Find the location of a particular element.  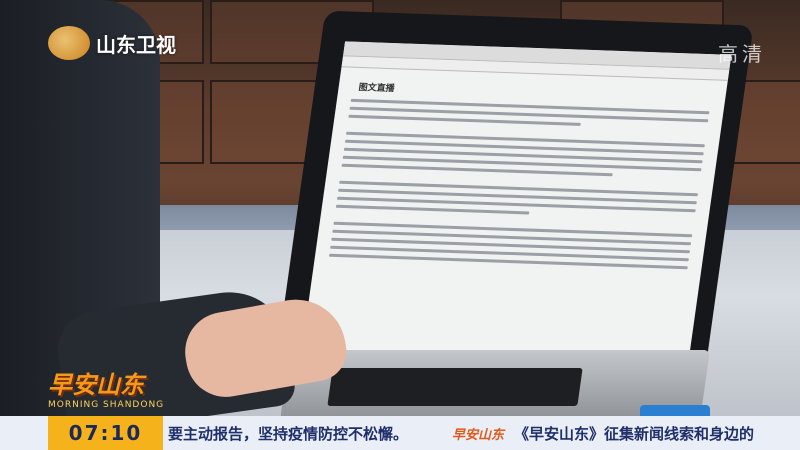

program-logo-cn: 早安山东 is located at coordinates (96, 385).